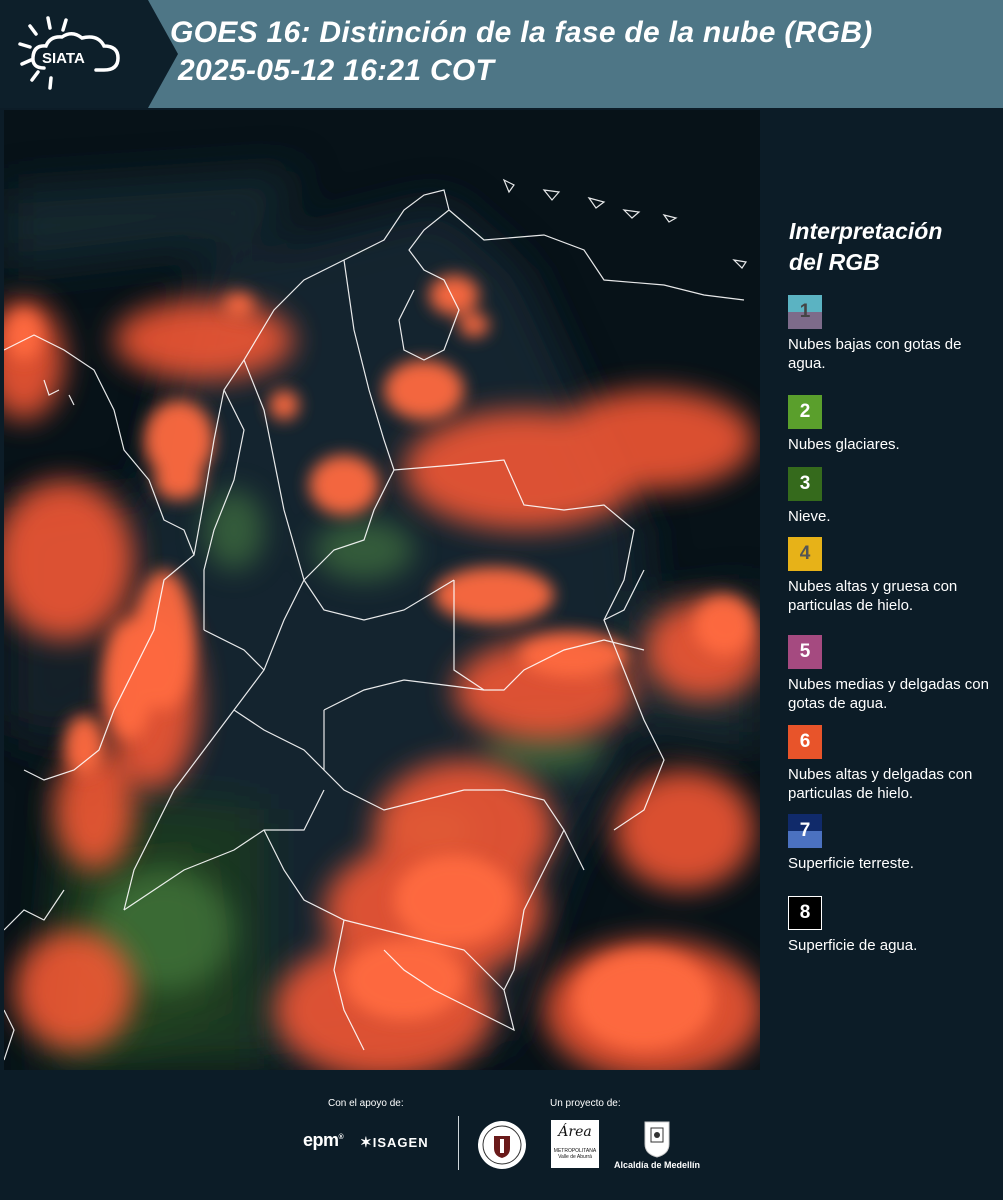 The width and height of the screenshot is (1003, 1200). I want to click on legend-number-5: 5, so click(805, 651).